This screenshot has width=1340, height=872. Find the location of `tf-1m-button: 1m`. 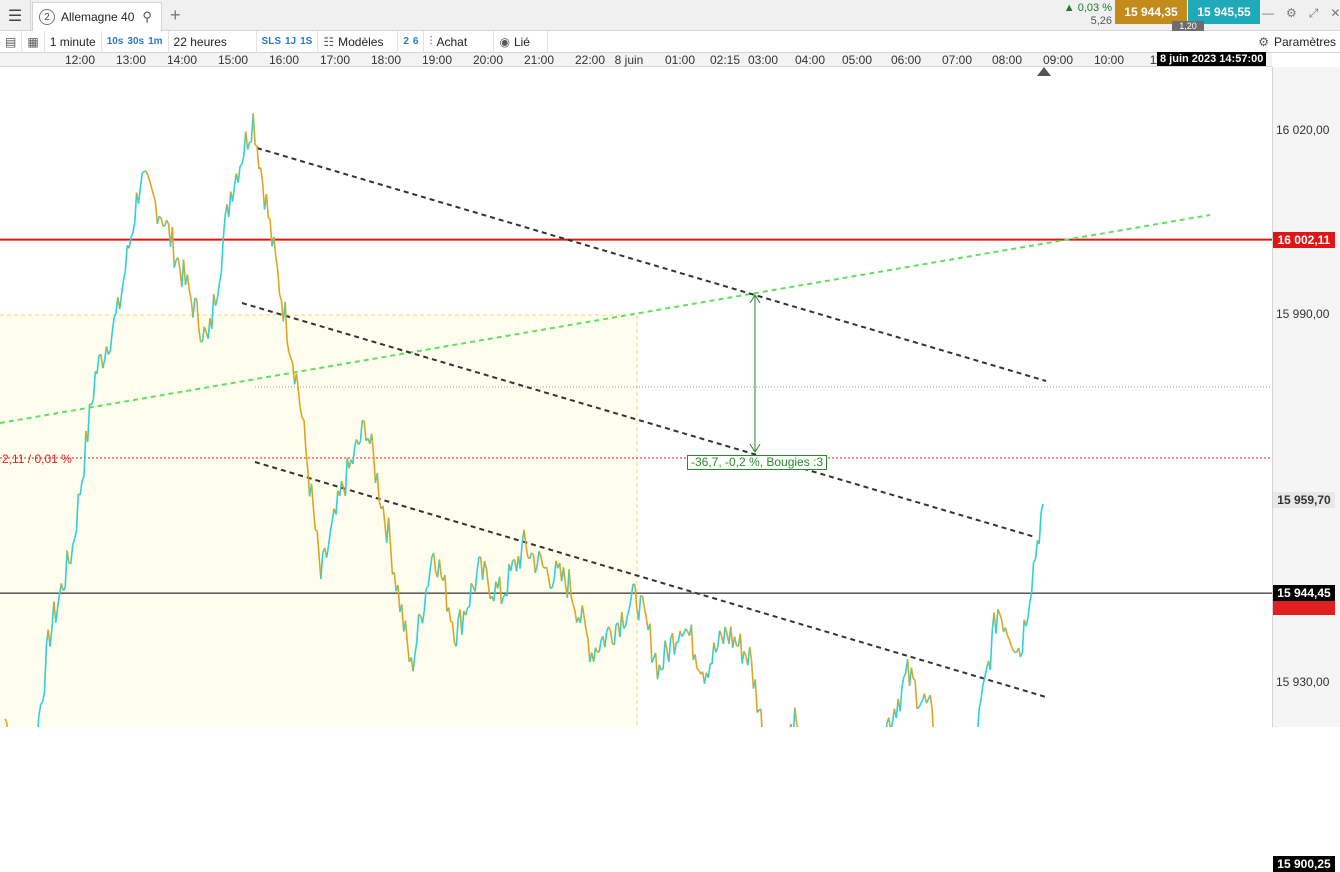

tf-1m-button: 1m is located at coordinates (155, 41).